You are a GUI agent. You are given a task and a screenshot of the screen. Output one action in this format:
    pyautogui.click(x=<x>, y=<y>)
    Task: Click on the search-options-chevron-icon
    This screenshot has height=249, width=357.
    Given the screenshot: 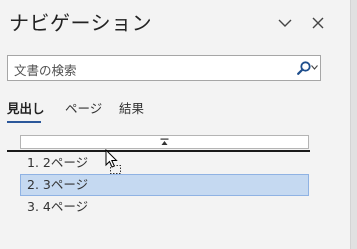 What is the action you would take?
    pyautogui.click(x=314, y=67)
    